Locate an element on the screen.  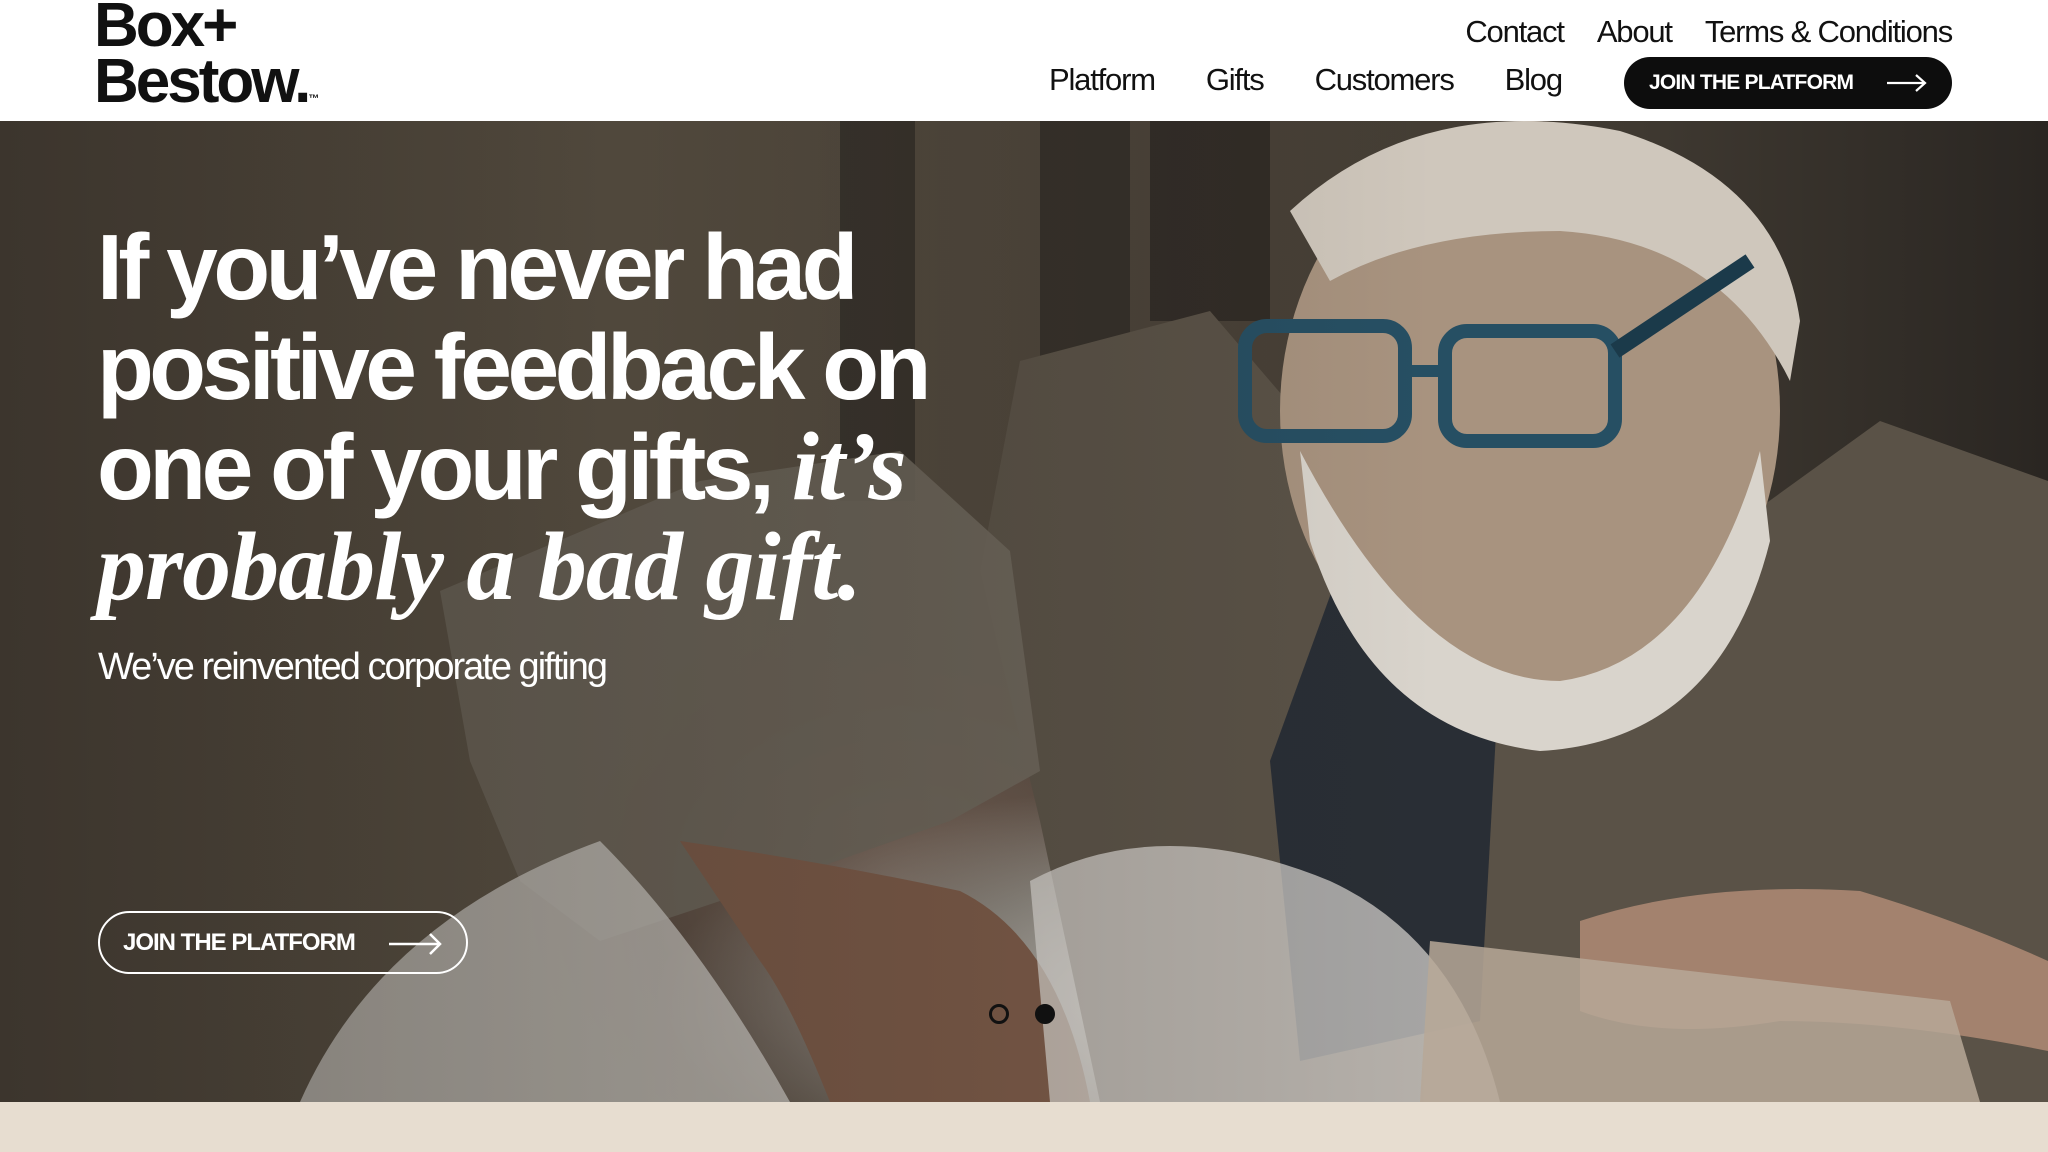
brand-logo: Box+ Bestow.™ is located at coordinates (229, 63).